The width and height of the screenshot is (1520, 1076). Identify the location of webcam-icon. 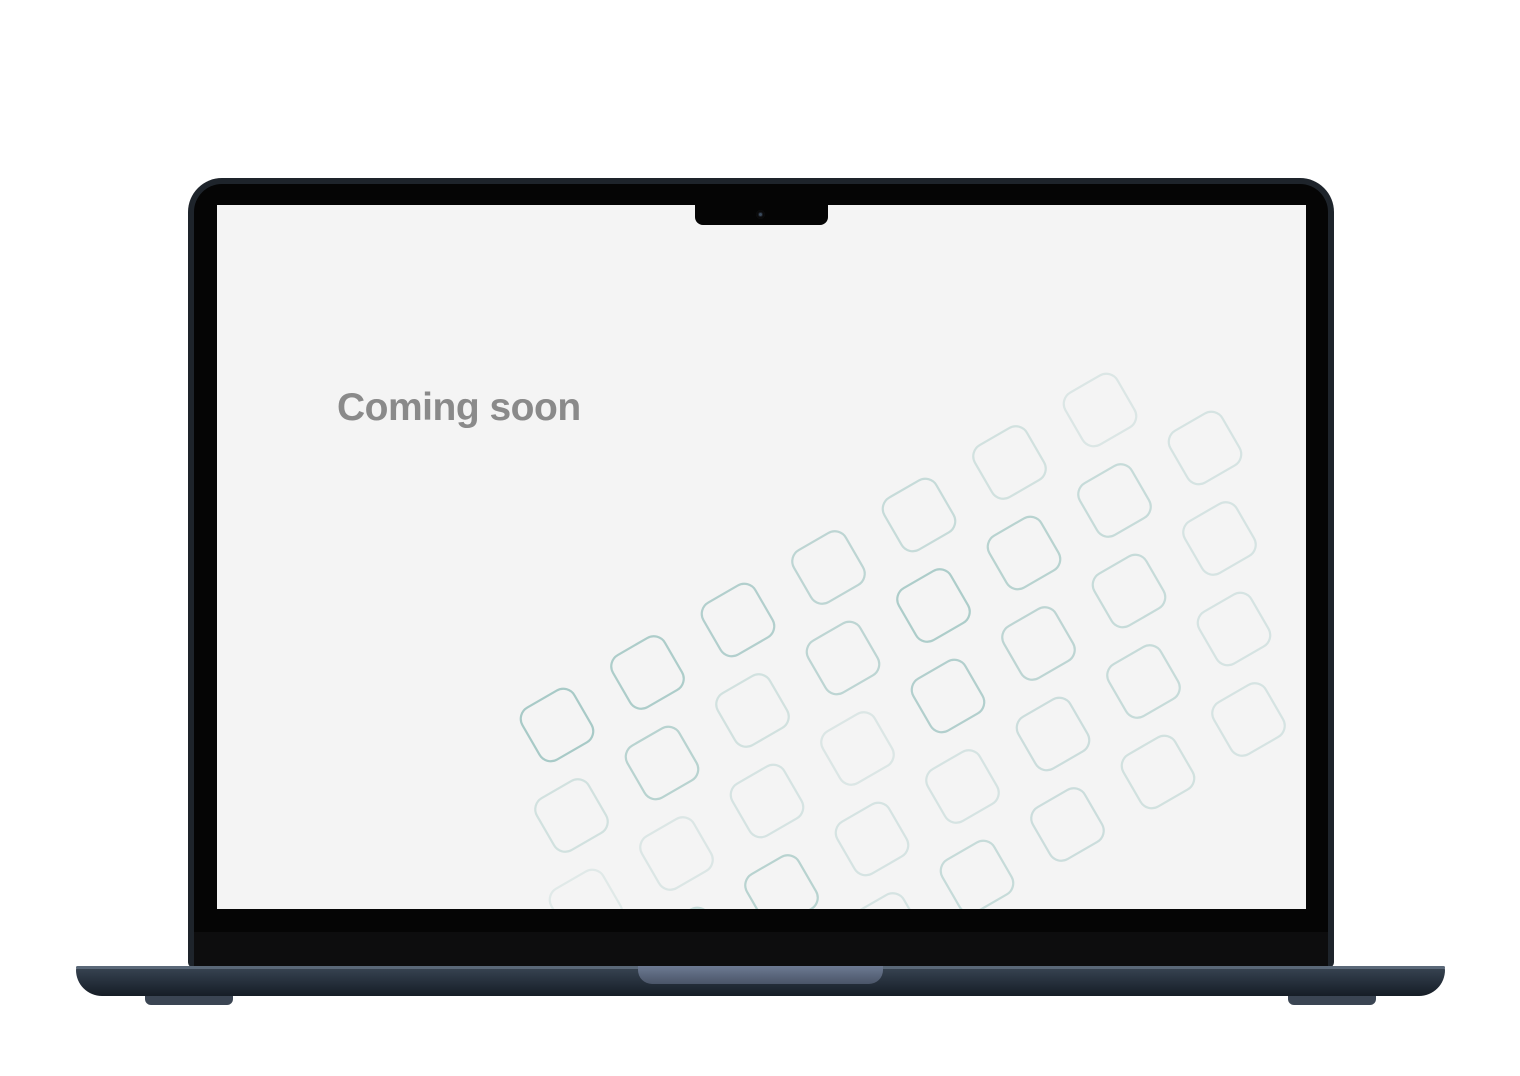
(760, 214).